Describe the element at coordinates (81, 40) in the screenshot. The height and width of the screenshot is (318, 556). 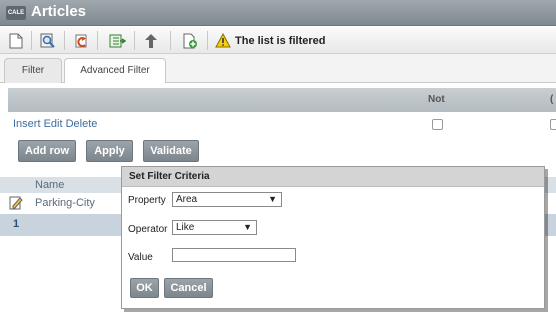
I see `undo-icon` at that location.